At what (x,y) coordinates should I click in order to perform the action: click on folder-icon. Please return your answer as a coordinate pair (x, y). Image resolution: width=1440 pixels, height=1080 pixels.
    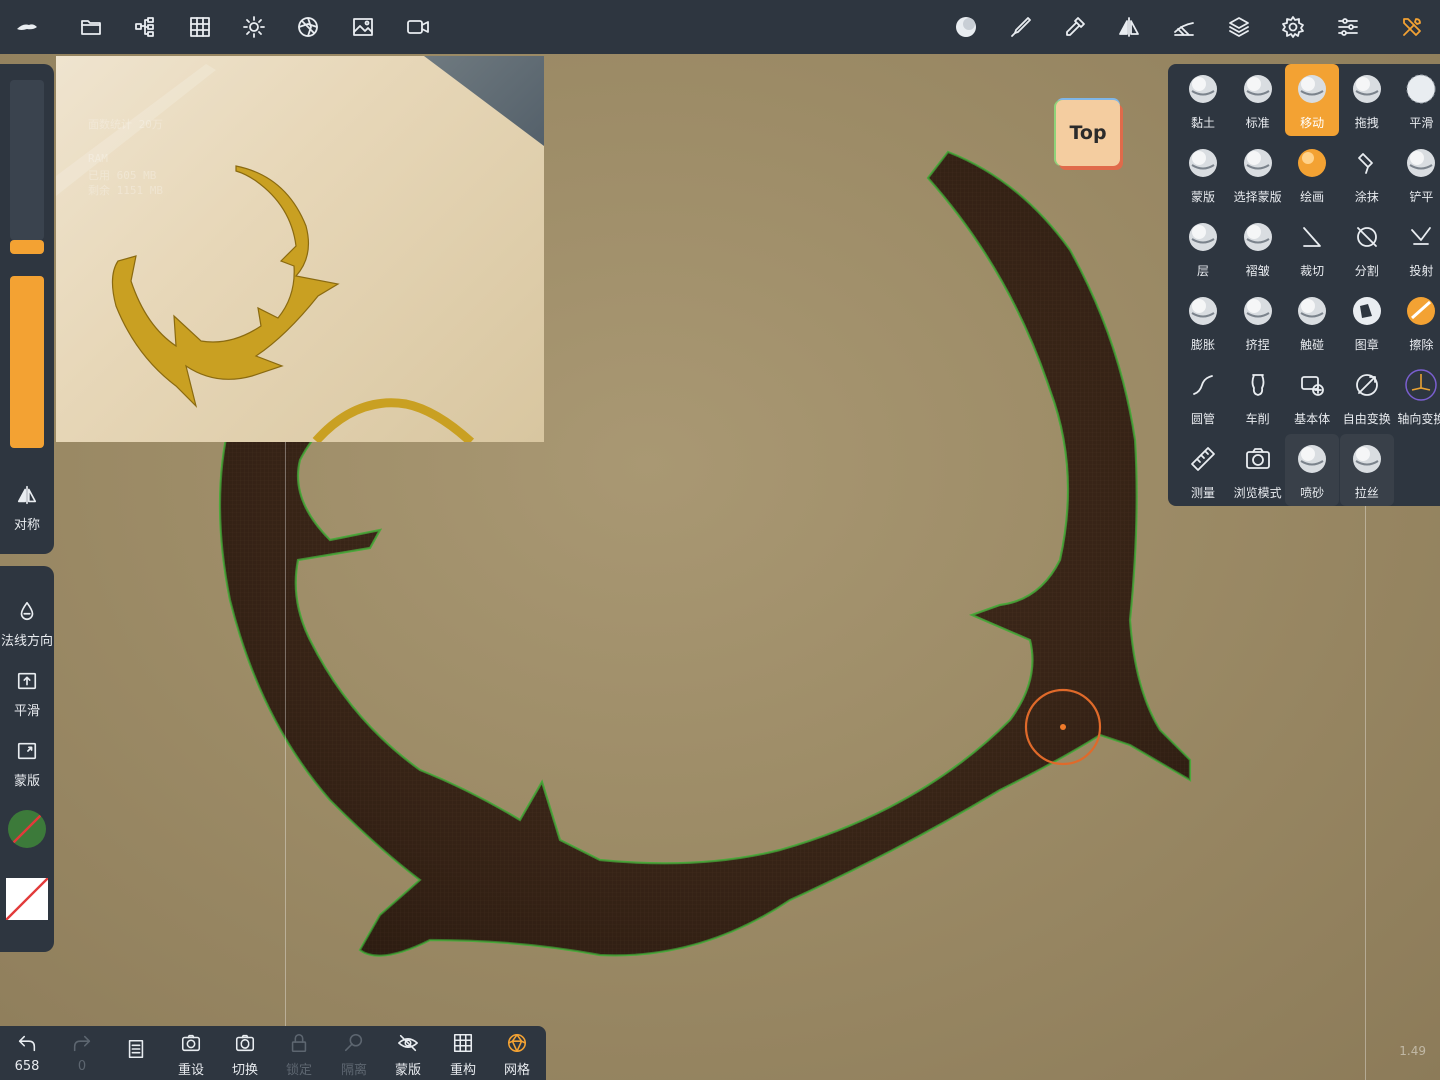
    Looking at the image, I should click on (91, 27).